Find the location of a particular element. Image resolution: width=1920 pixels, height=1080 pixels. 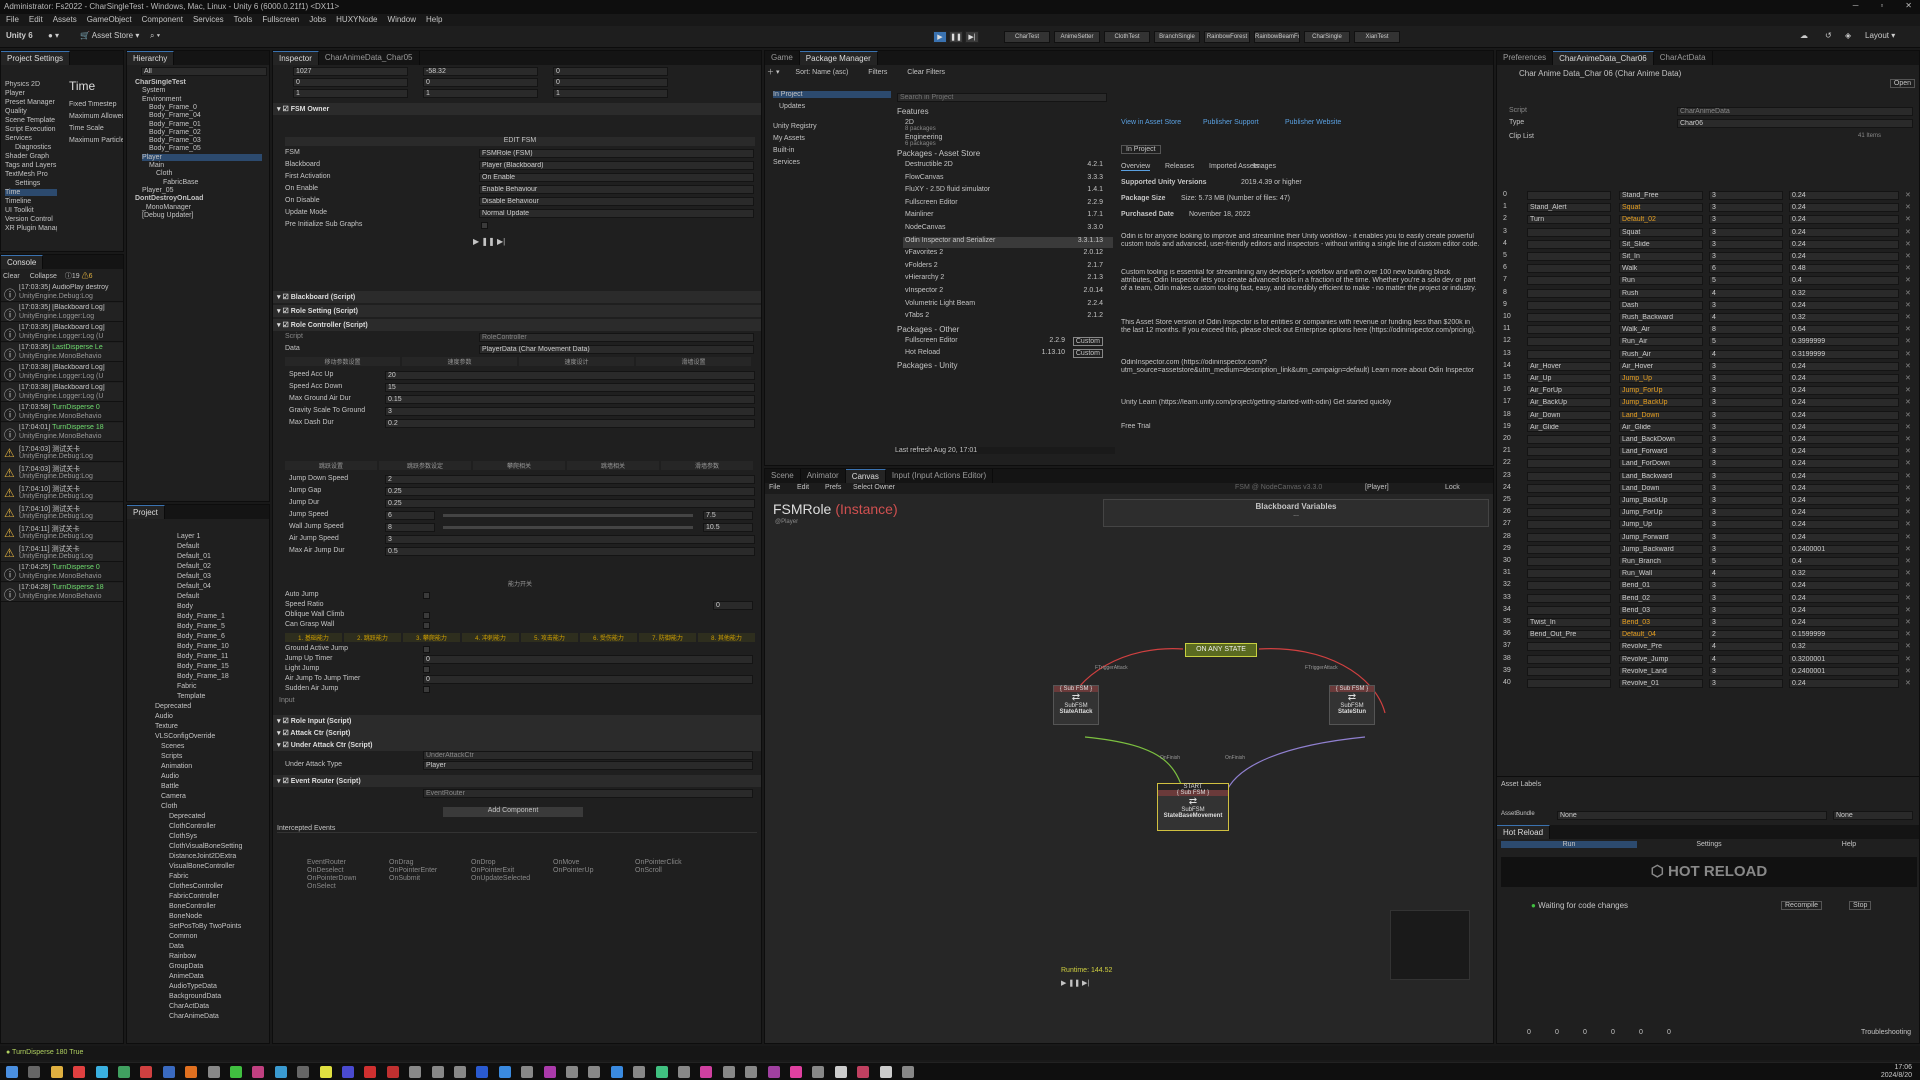

package-row: NodeCanvas 3.3.0 is located at coordinates (1008, 229).